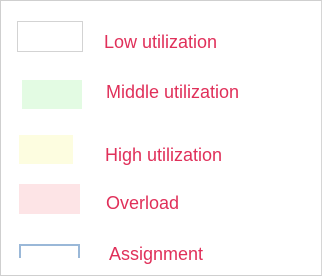  What do you see at coordinates (49, 199) in the screenshot?
I see `overload-swatch` at bounding box center [49, 199].